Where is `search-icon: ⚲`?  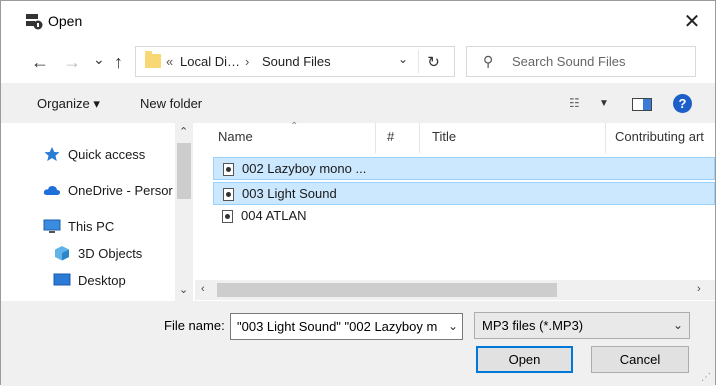 search-icon: ⚲ is located at coordinates (488, 61).